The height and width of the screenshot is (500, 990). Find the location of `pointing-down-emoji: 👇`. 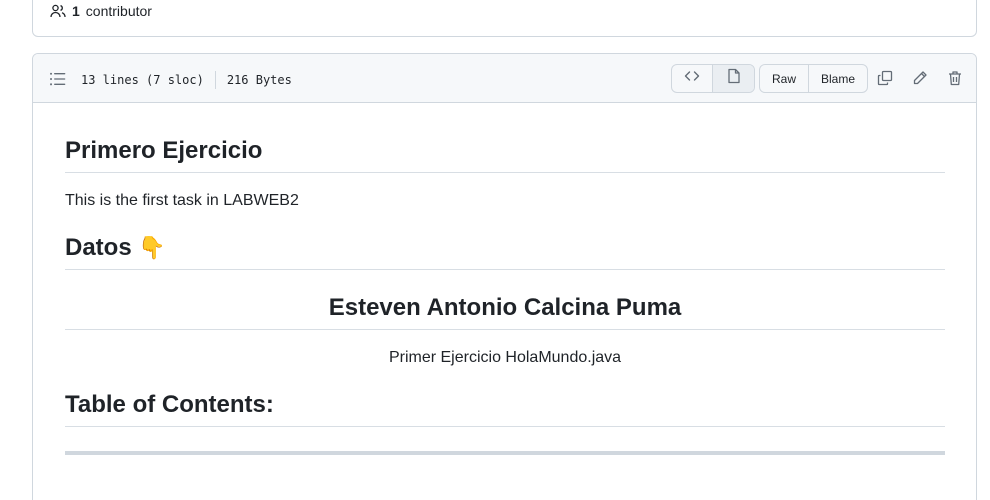

pointing-down-emoji: 👇 is located at coordinates (152, 248).